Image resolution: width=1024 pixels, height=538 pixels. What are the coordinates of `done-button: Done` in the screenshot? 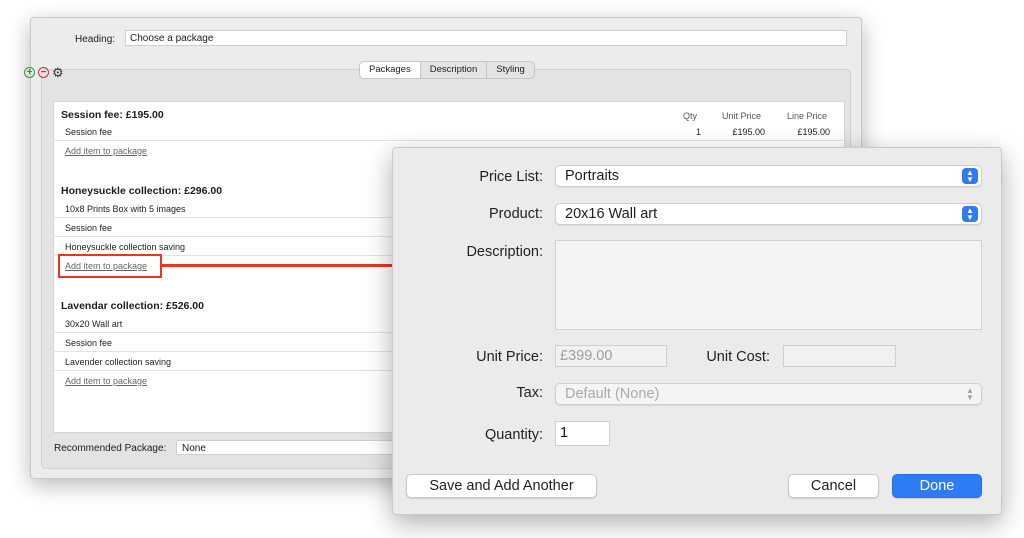 It's located at (937, 486).